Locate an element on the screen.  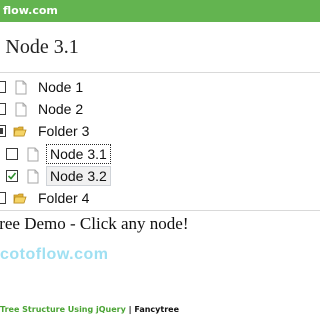
footer-title: Tree Structure Using jQuery is located at coordinates (63, 309).